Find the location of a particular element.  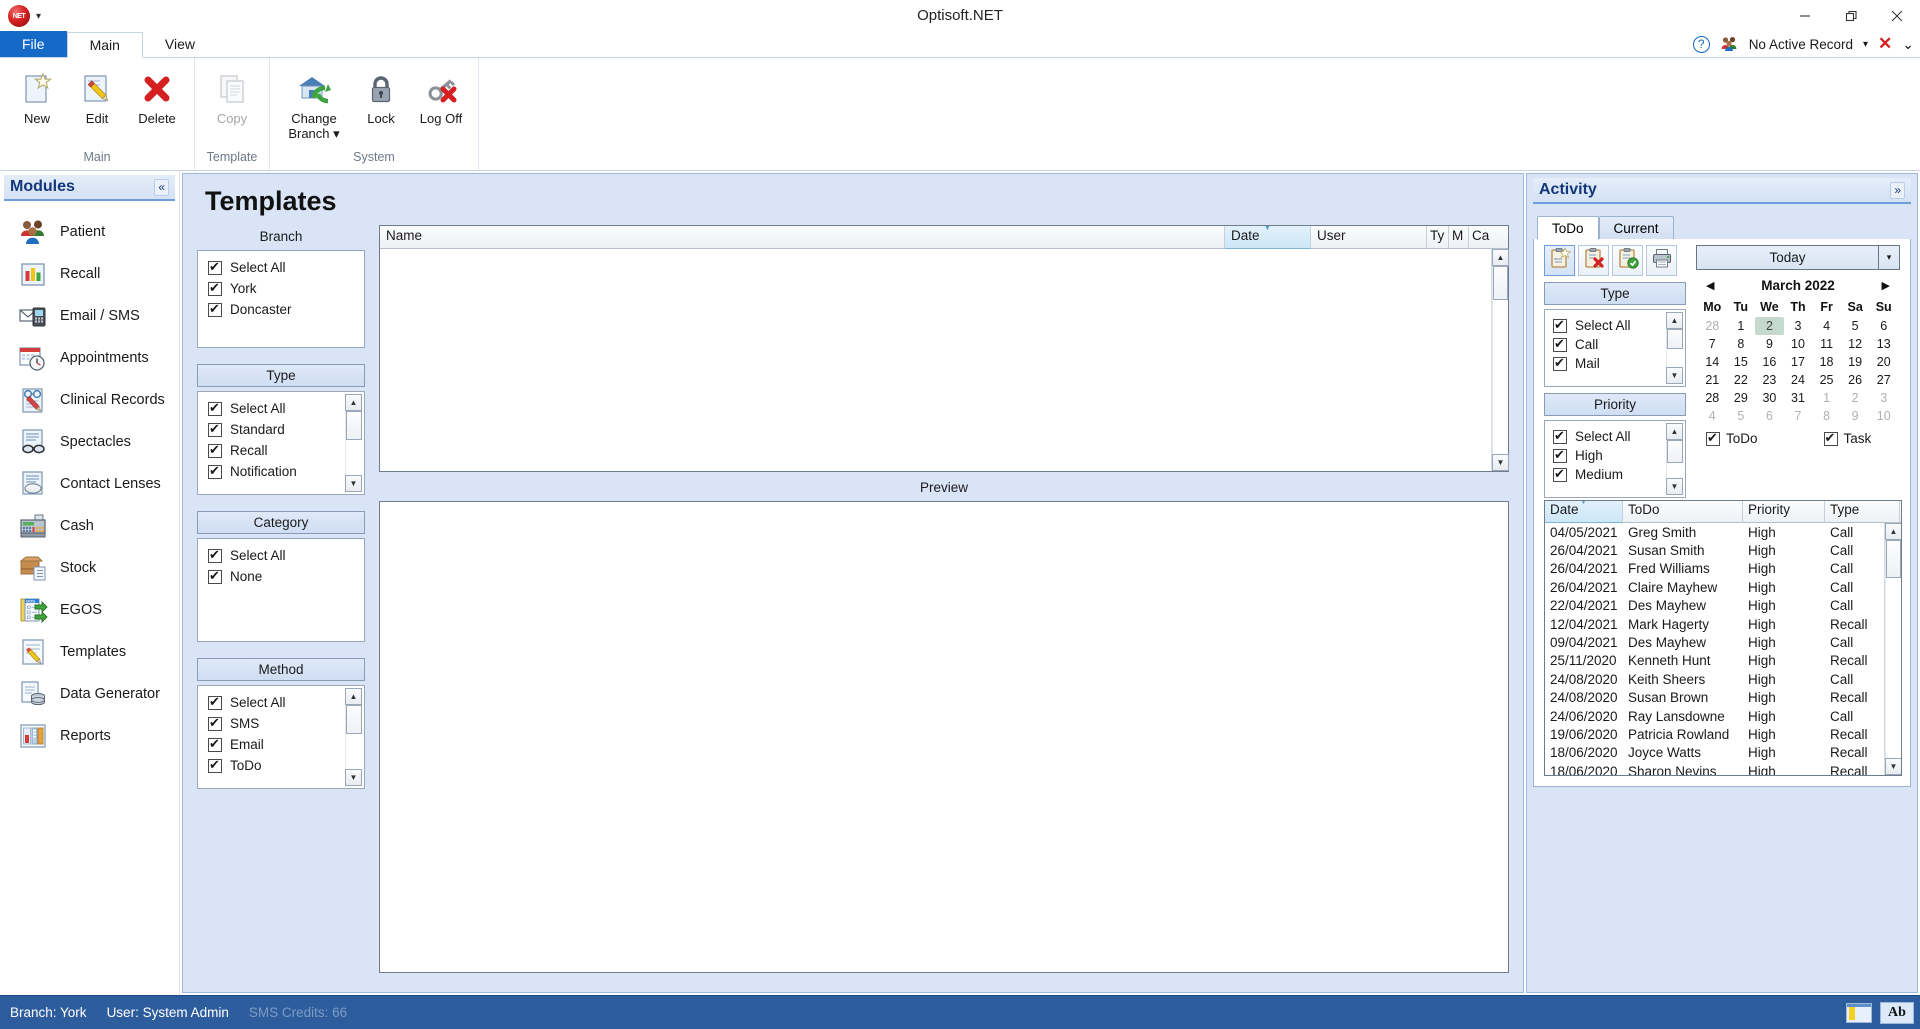

column-header-priority: Priority is located at coordinates (1784, 512).